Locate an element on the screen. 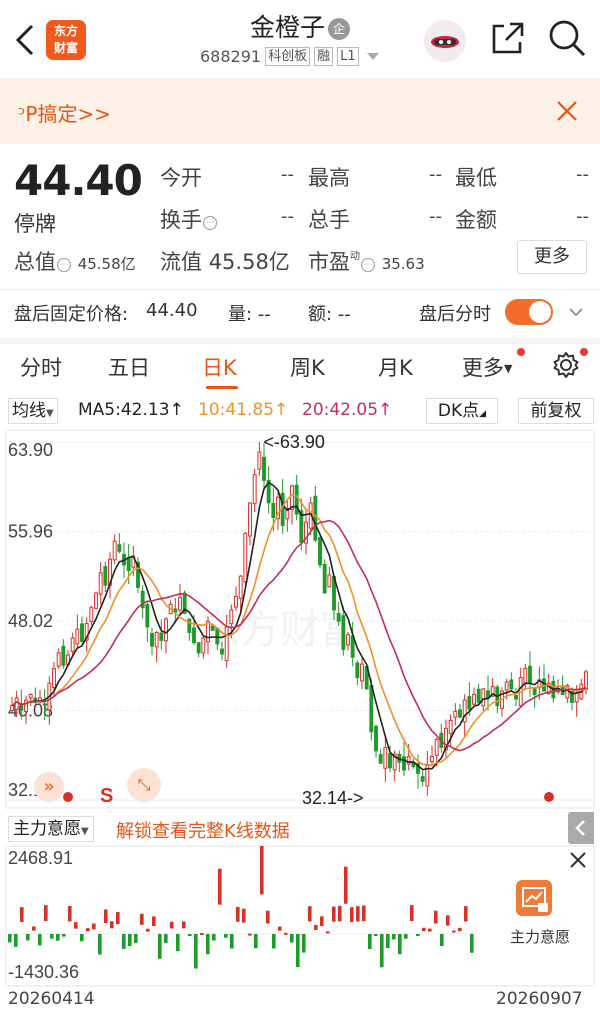  amount-value: -- is located at coordinates (582, 216).